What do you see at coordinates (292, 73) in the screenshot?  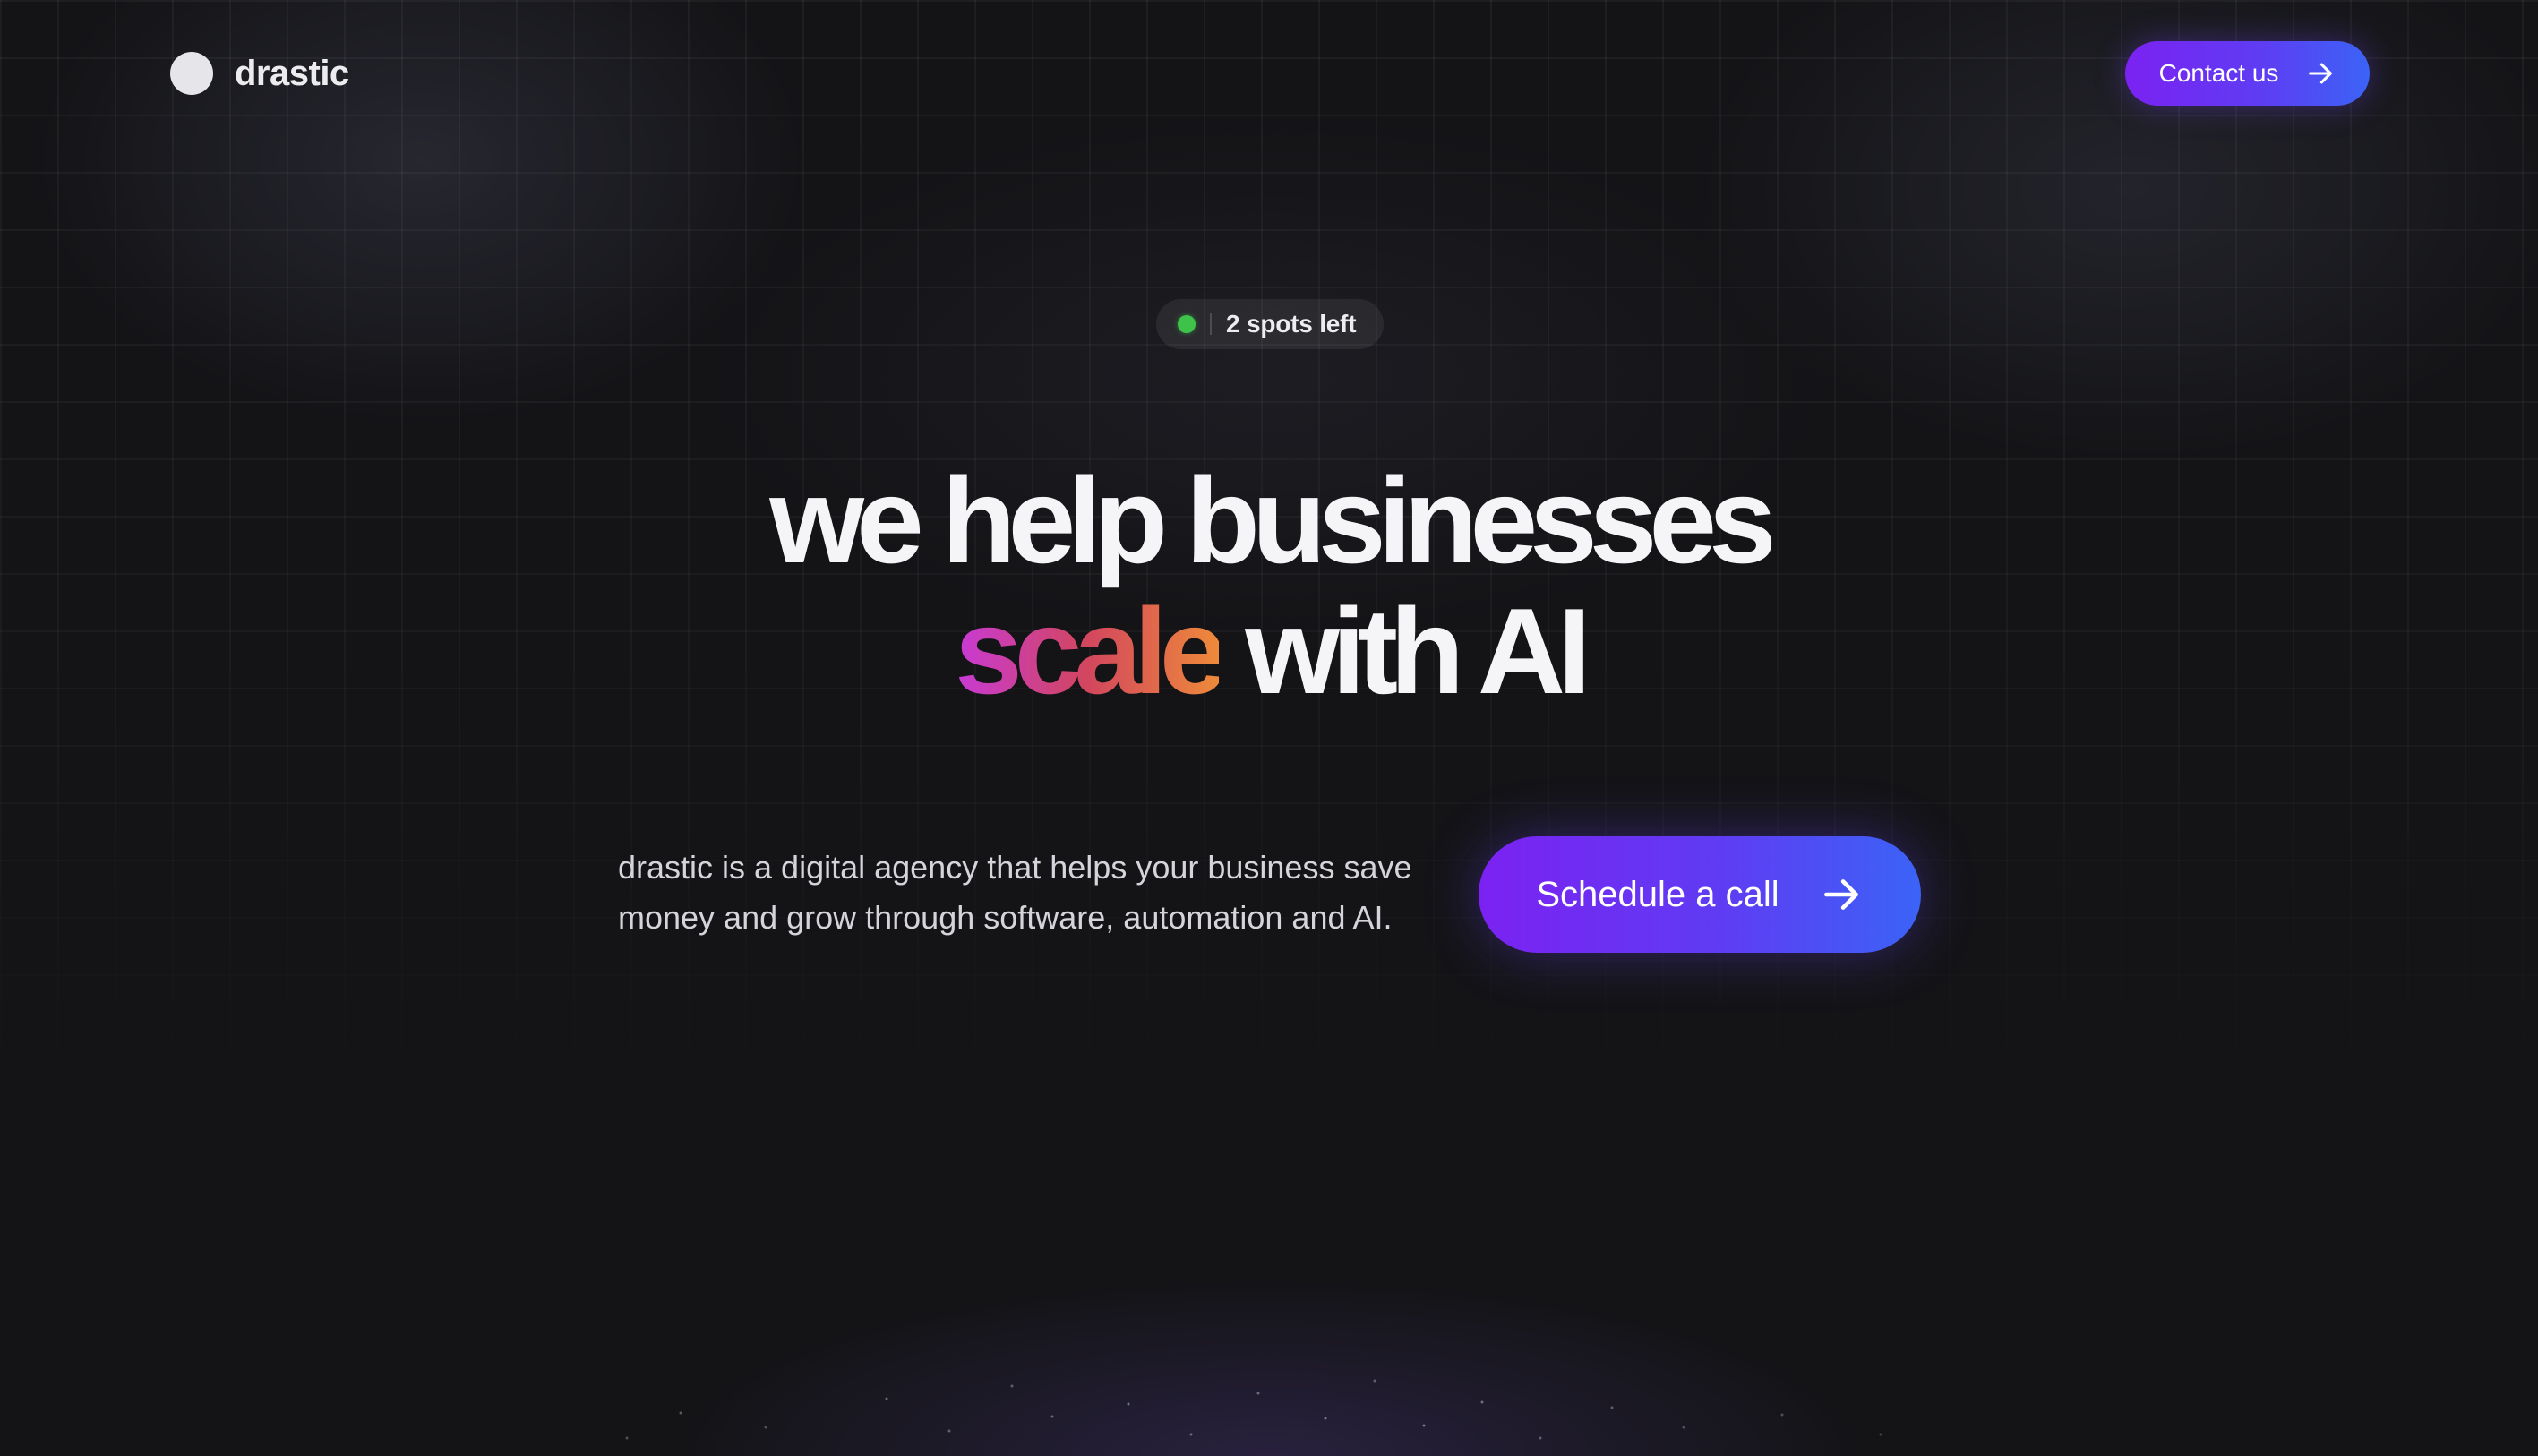 I see `logo-text: drastic` at bounding box center [292, 73].